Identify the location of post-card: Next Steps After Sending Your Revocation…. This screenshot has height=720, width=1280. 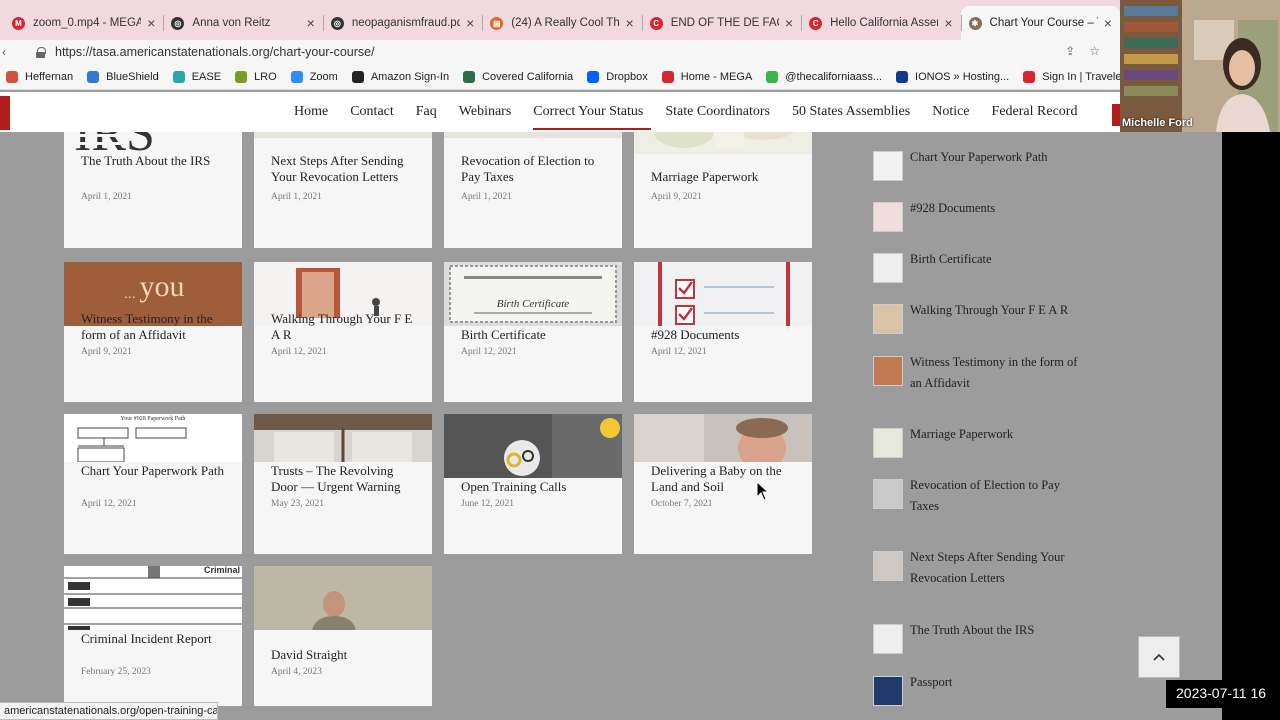
(343, 190).